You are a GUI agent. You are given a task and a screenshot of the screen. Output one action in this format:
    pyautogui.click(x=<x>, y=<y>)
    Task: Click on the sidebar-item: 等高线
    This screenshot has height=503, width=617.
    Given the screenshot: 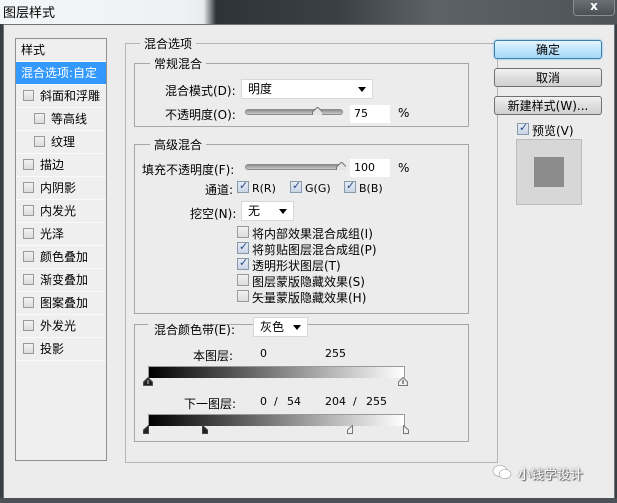 What is the action you would take?
    pyautogui.click(x=61, y=119)
    